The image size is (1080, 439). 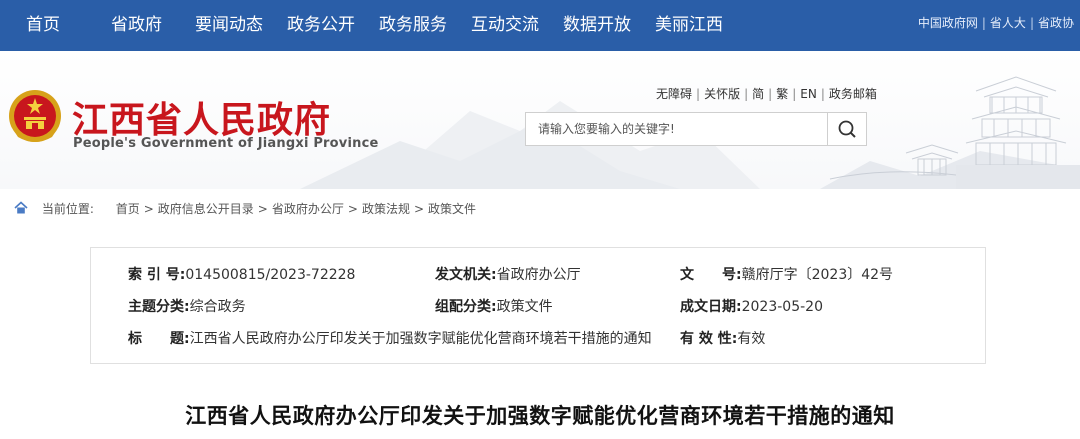 I want to click on breadcrumb-regulations: 政策法规, so click(x=386, y=209).